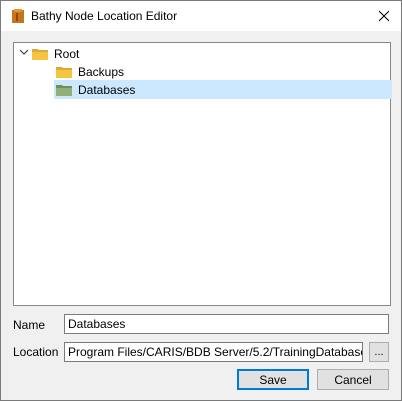  I want to click on close-button, so click(384, 16).